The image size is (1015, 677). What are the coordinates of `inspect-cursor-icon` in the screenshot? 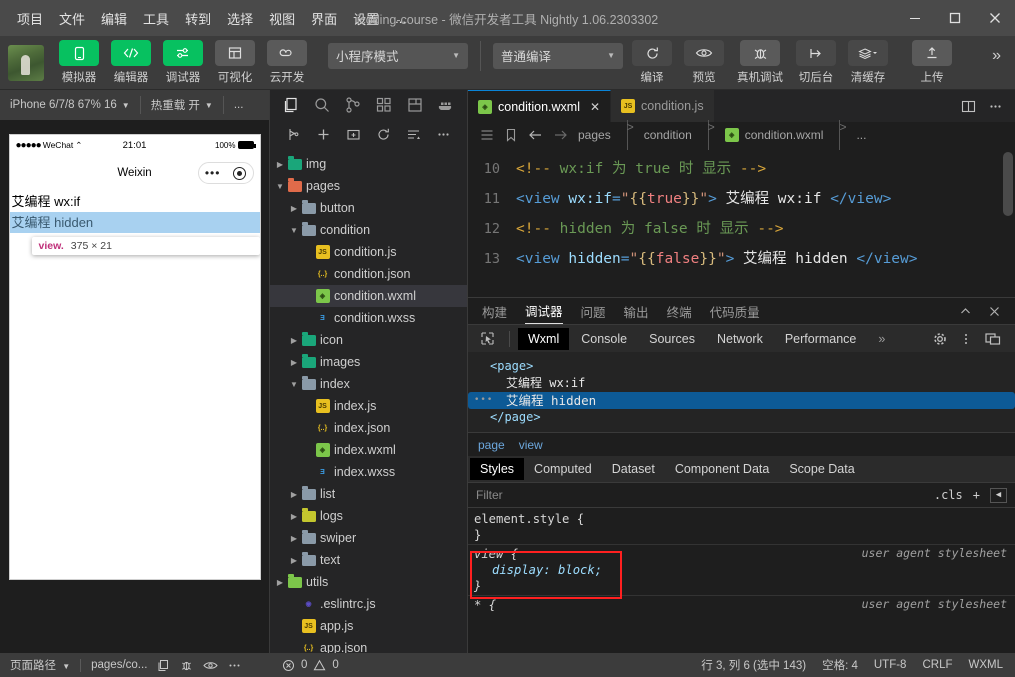 It's located at (487, 338).